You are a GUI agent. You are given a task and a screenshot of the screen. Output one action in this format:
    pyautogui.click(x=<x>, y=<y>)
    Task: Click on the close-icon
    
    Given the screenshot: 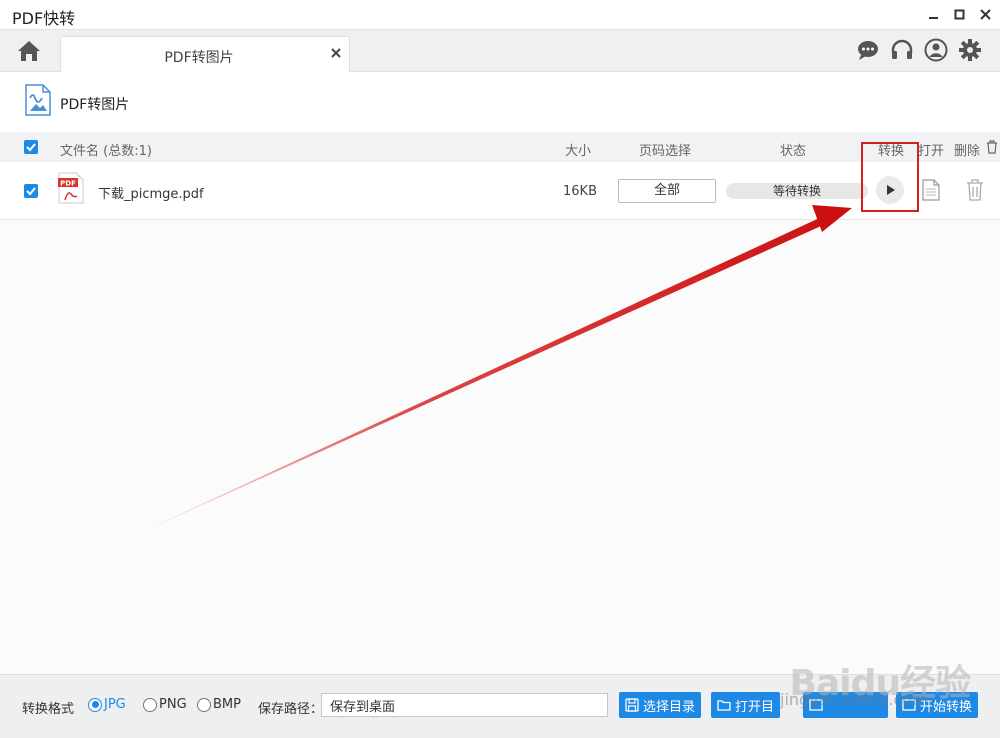 What is the action you would take?
    pyautogui.click(x=985, y=14)
    